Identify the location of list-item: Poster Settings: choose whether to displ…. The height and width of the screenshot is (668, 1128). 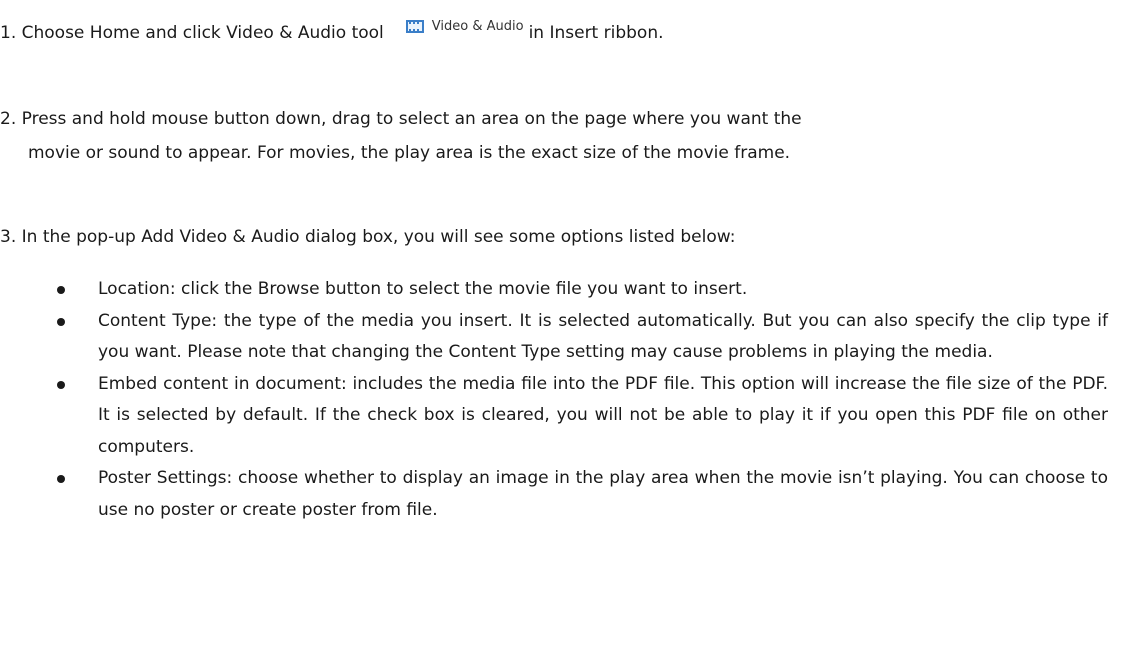
(555, 494).